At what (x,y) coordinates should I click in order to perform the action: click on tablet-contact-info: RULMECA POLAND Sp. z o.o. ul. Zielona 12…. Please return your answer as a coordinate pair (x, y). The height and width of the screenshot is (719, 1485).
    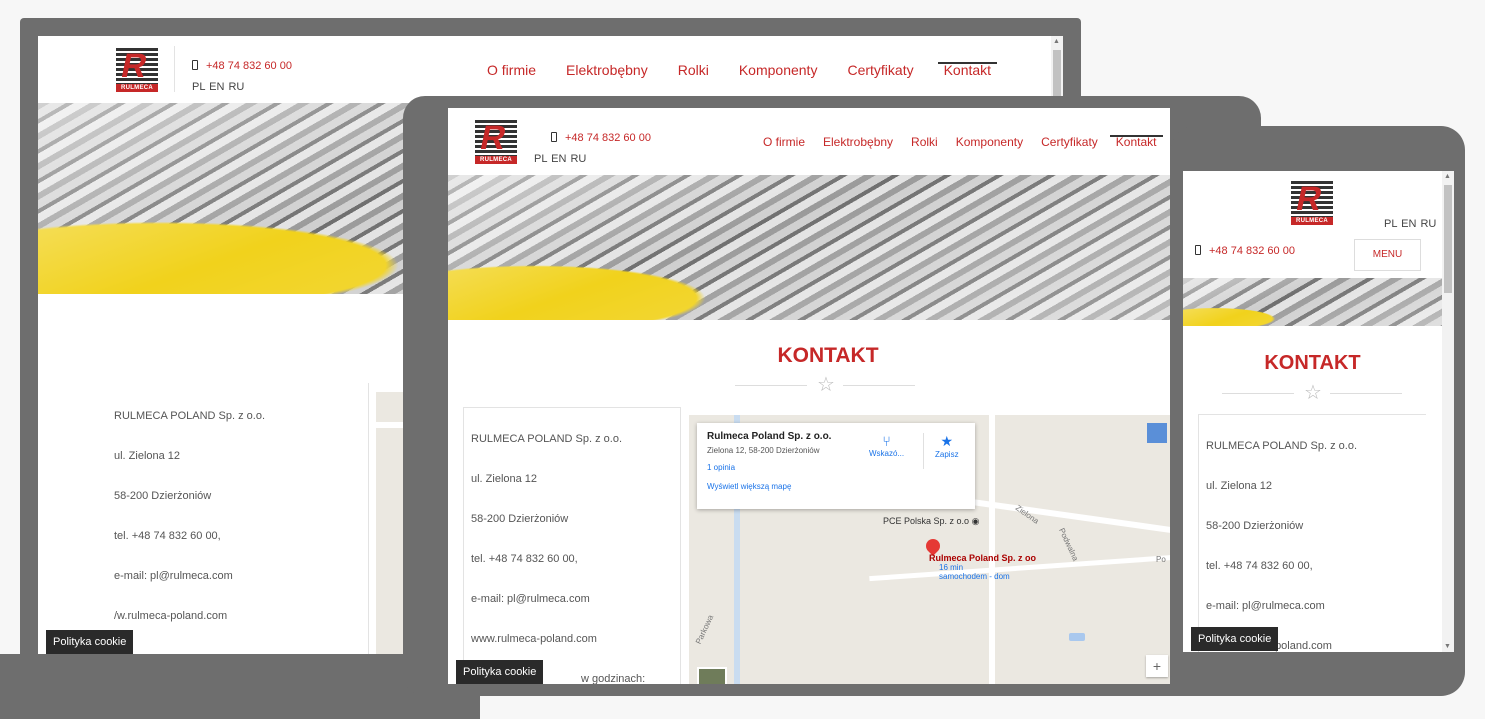
    Looking at the image, I should click on (558, 556).